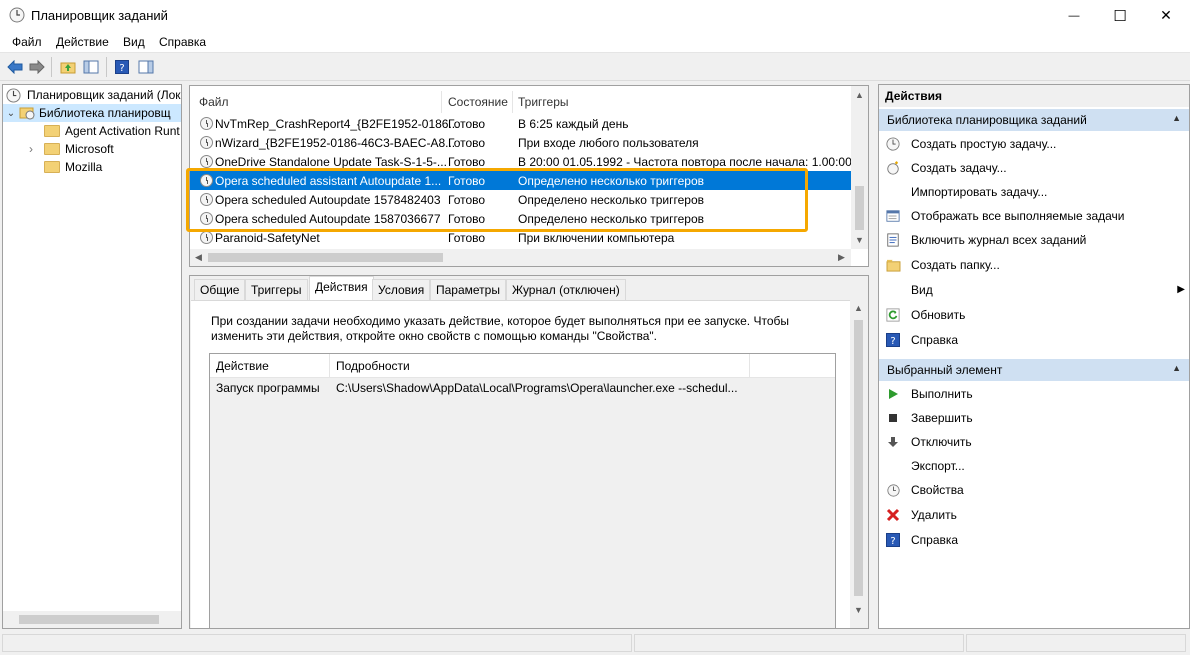 The width and height of the screenshot is (1190, 655). Describe the element at coordinates (893, 515) in the screenshot. I see `delete-icon` at that location.